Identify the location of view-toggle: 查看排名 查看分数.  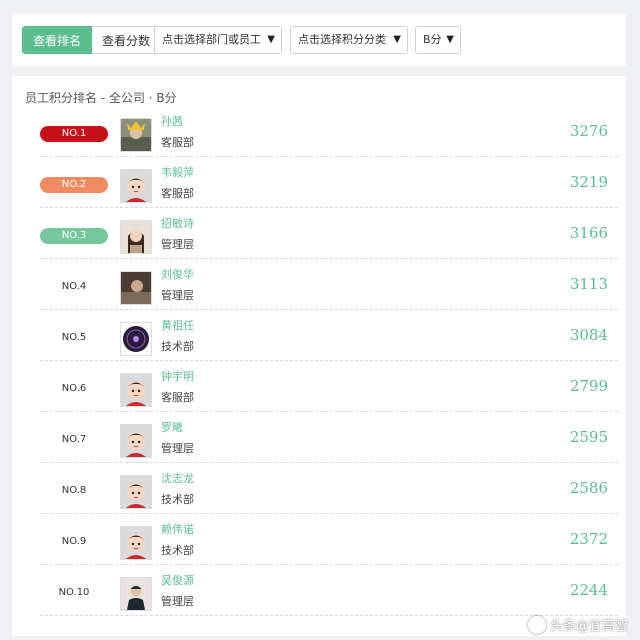
(92, 40).